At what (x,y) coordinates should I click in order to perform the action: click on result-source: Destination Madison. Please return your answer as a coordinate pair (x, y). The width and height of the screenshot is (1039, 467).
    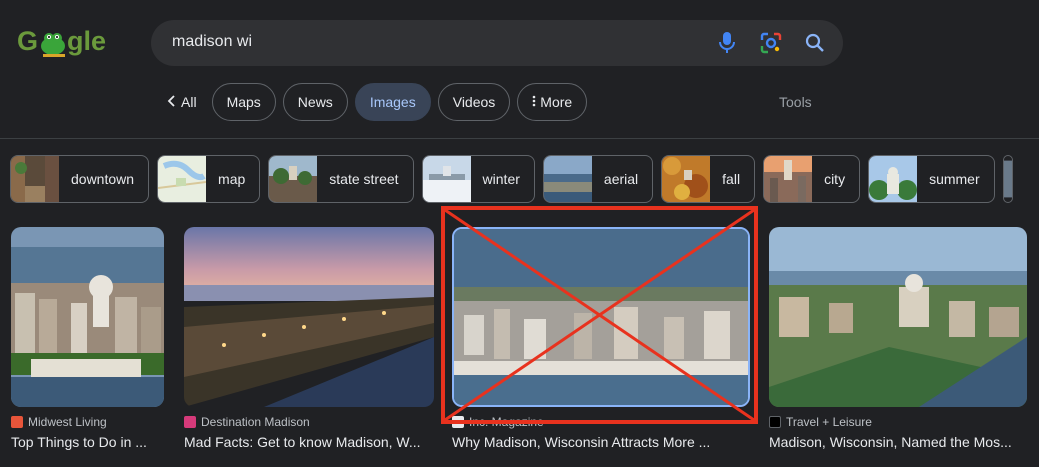
    Looking at the image, I should click on (309, 422).